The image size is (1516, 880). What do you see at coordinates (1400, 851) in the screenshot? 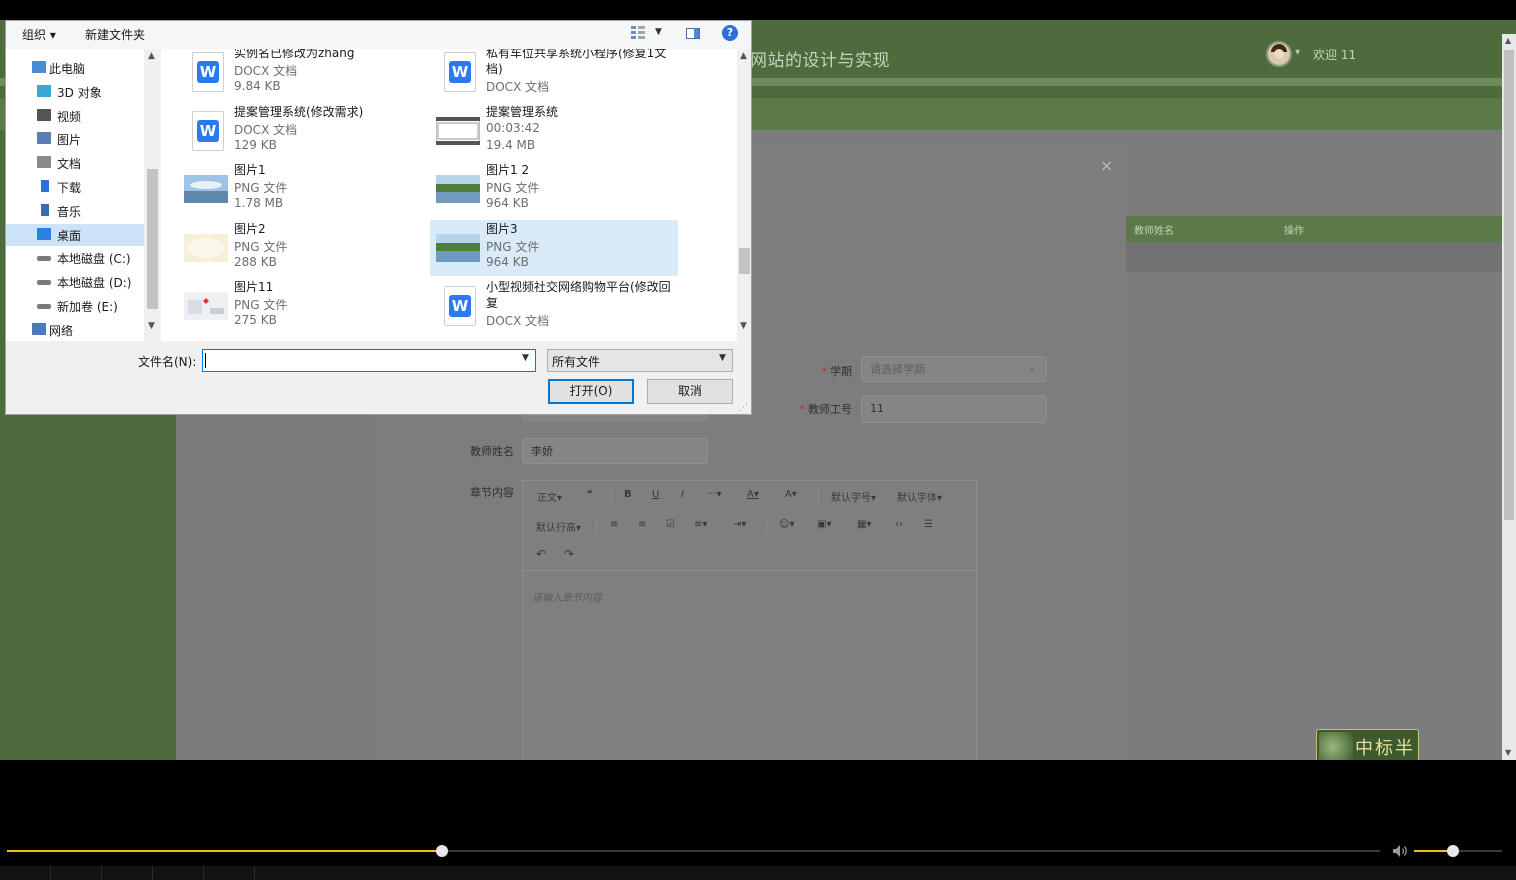
I see `volume-icon` at bounding box center [1400, 851].